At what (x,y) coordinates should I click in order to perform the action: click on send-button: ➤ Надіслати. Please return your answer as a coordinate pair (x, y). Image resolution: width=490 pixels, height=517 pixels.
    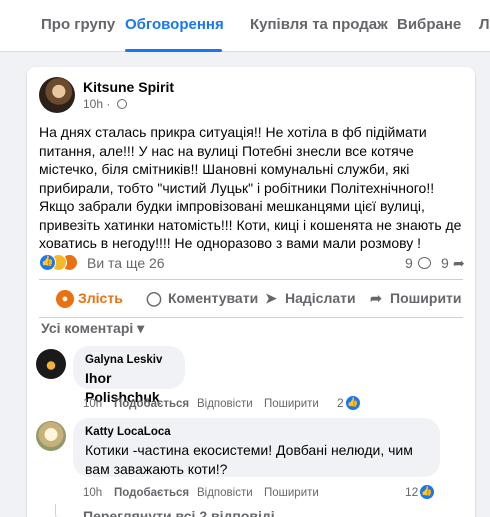
    Looking at the image, I should click on (308, 298).